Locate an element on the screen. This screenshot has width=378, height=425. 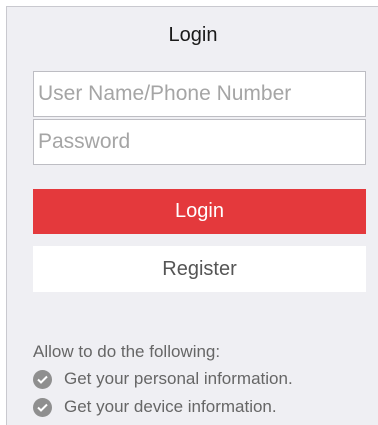
password-input is located at coordinates (199, 142).